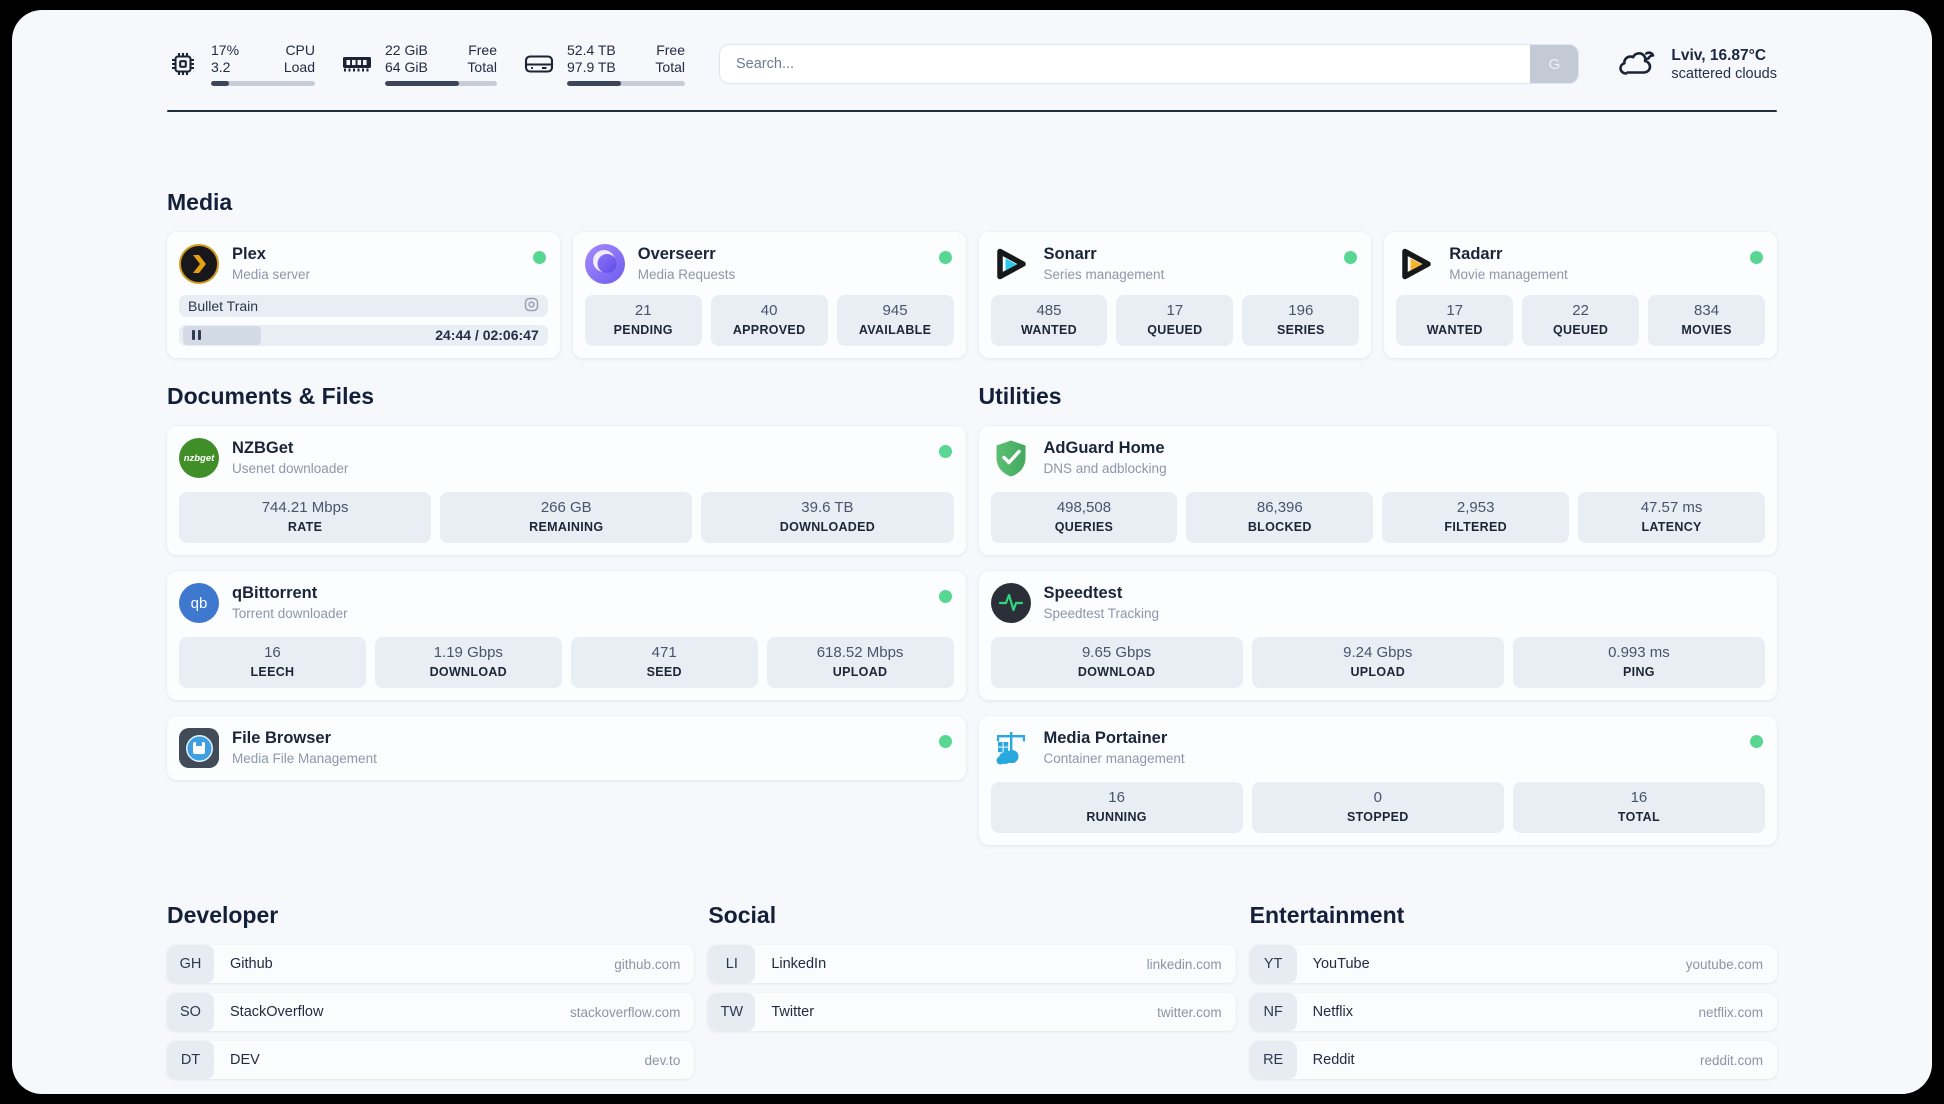 The image size is (1944, 1104). What do you see at coordinates (1280, 517) in the screenshot?
I see `stat-blocked: 86,396 BLOCKED` at bounding box center [1280, 517].